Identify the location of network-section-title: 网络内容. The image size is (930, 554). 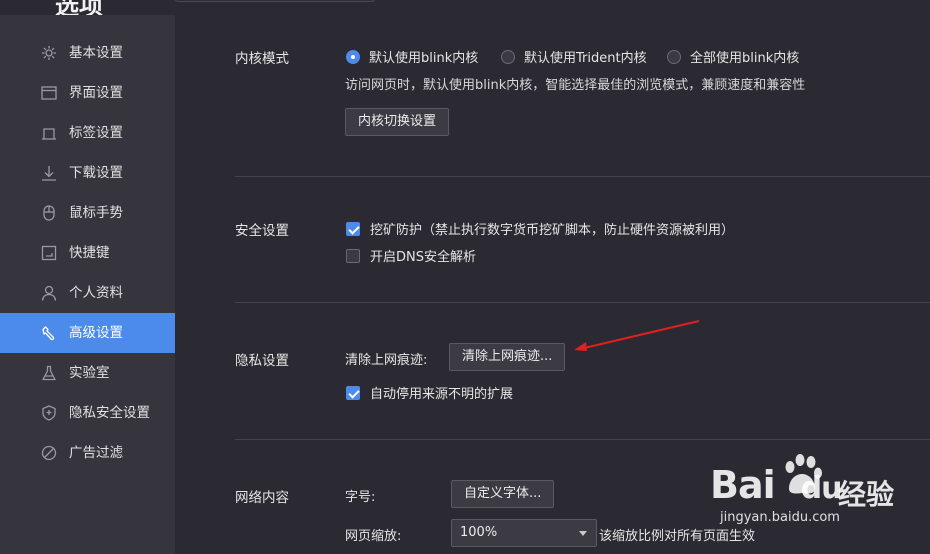
(262, 498).